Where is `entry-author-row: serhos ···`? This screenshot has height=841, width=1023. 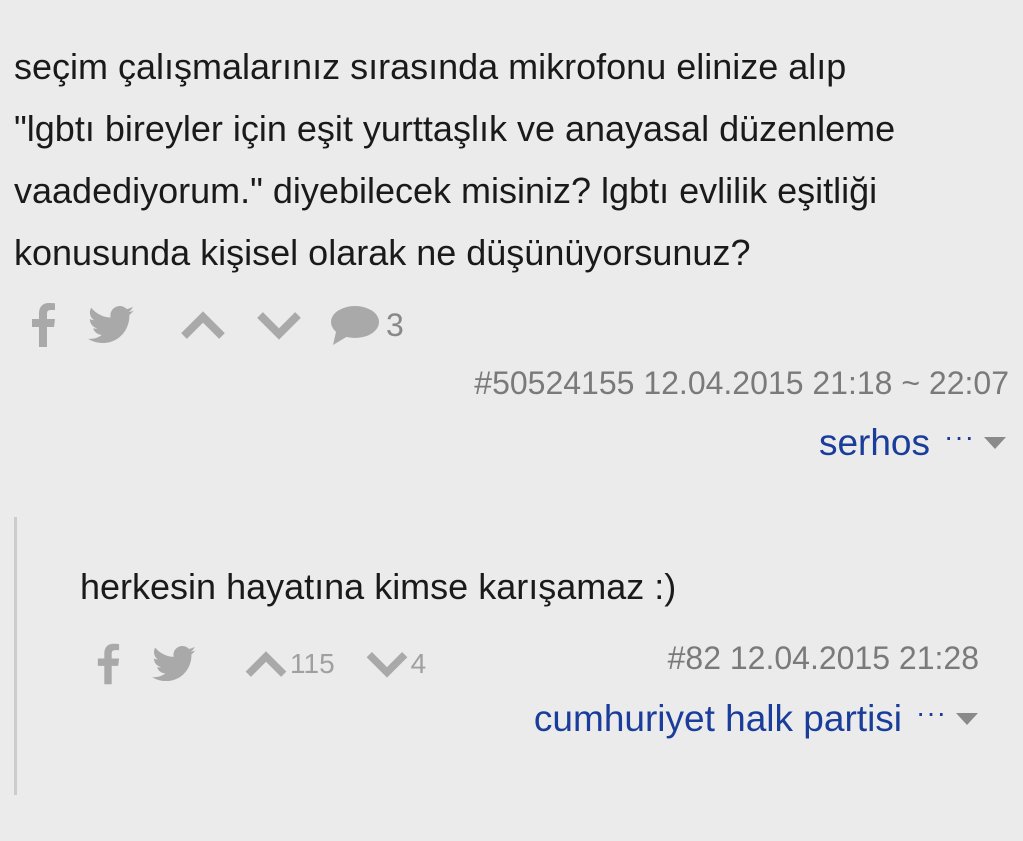 entry-author-row: serhos ··· is located at coordinates (913, 443).